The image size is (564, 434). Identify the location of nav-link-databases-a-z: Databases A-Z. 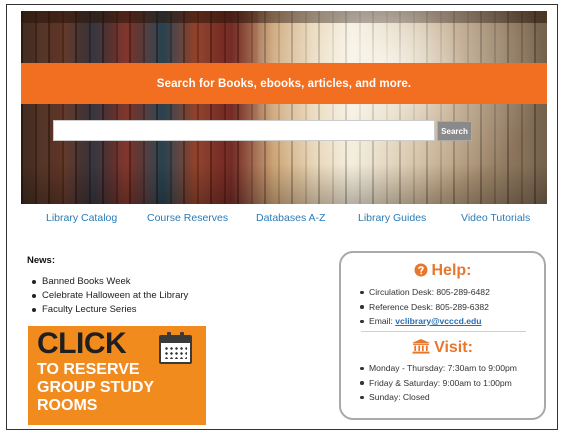
(290, 218).